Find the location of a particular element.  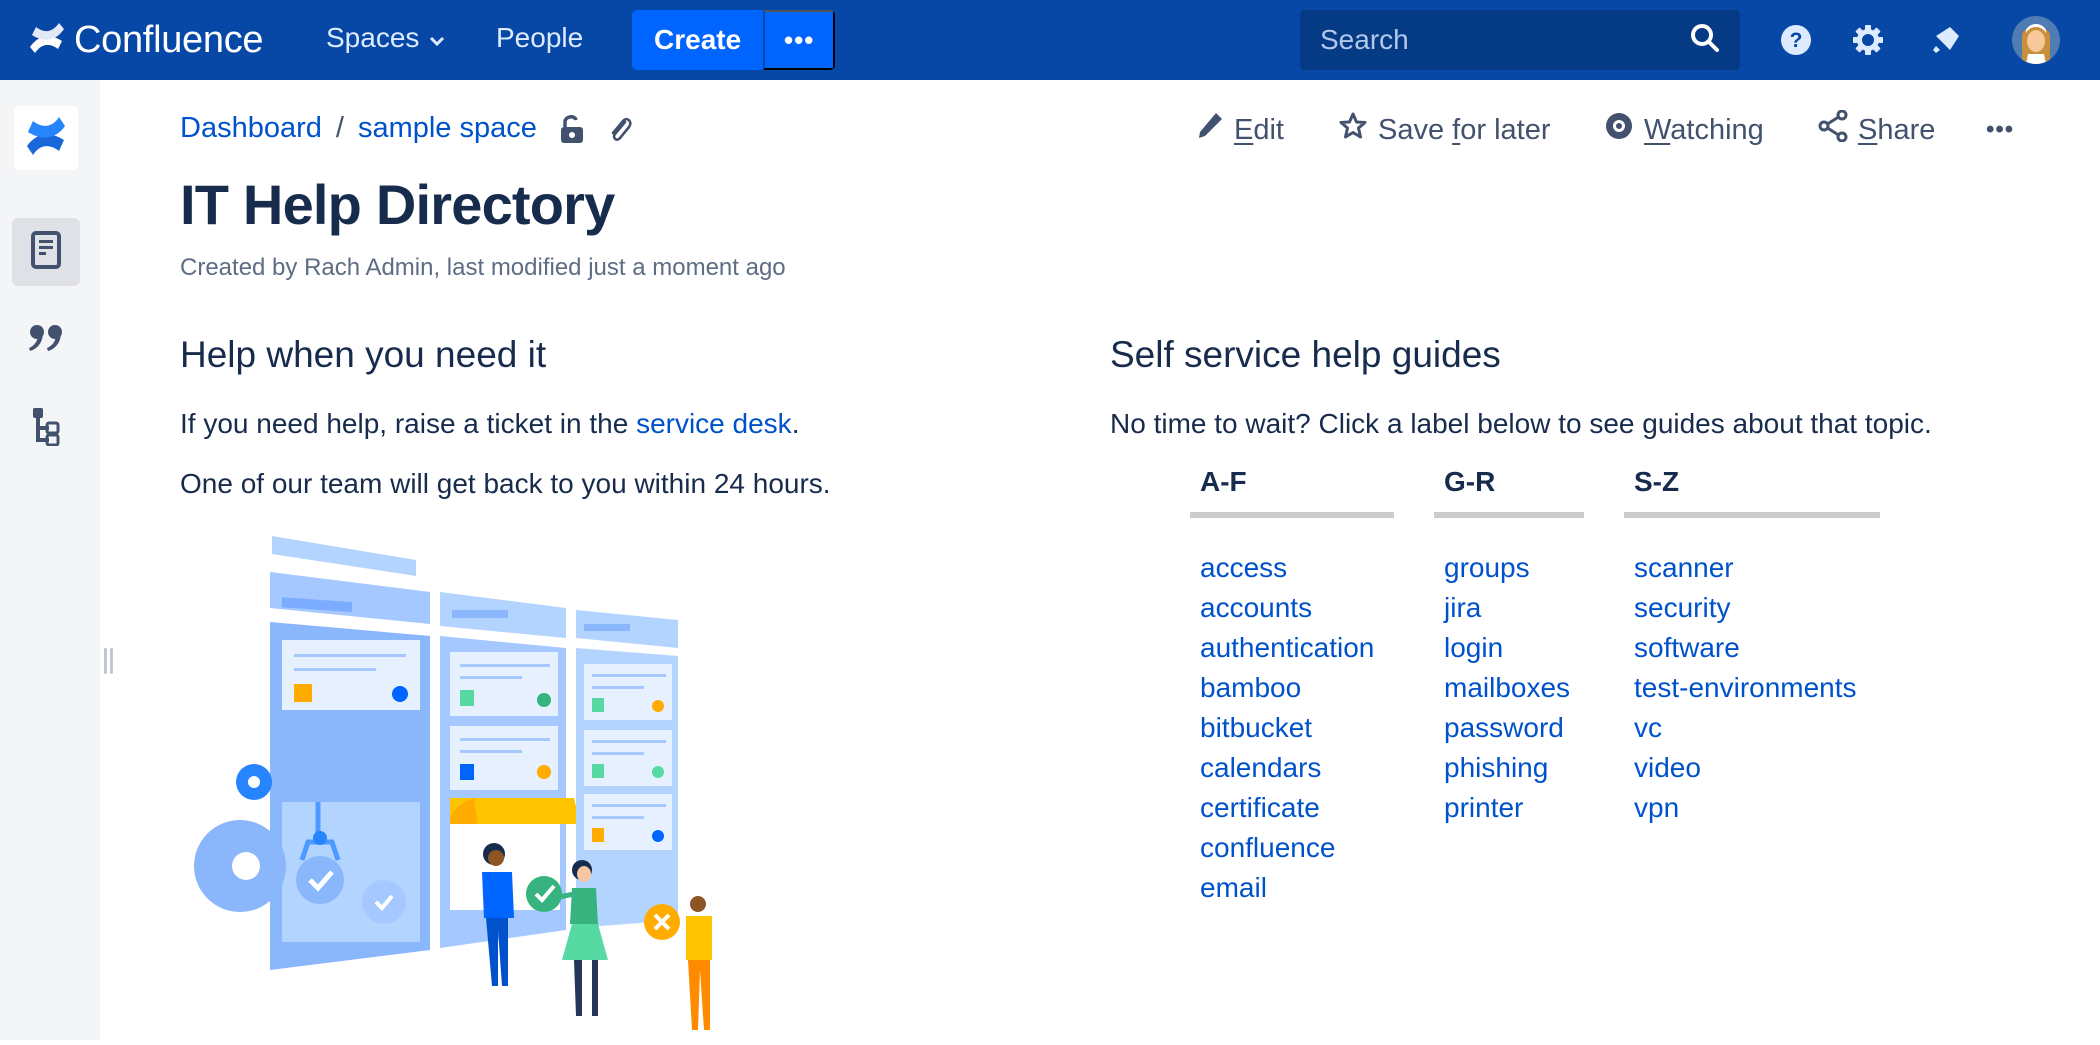

label-link: jira is located at coordinates (1462, 607).